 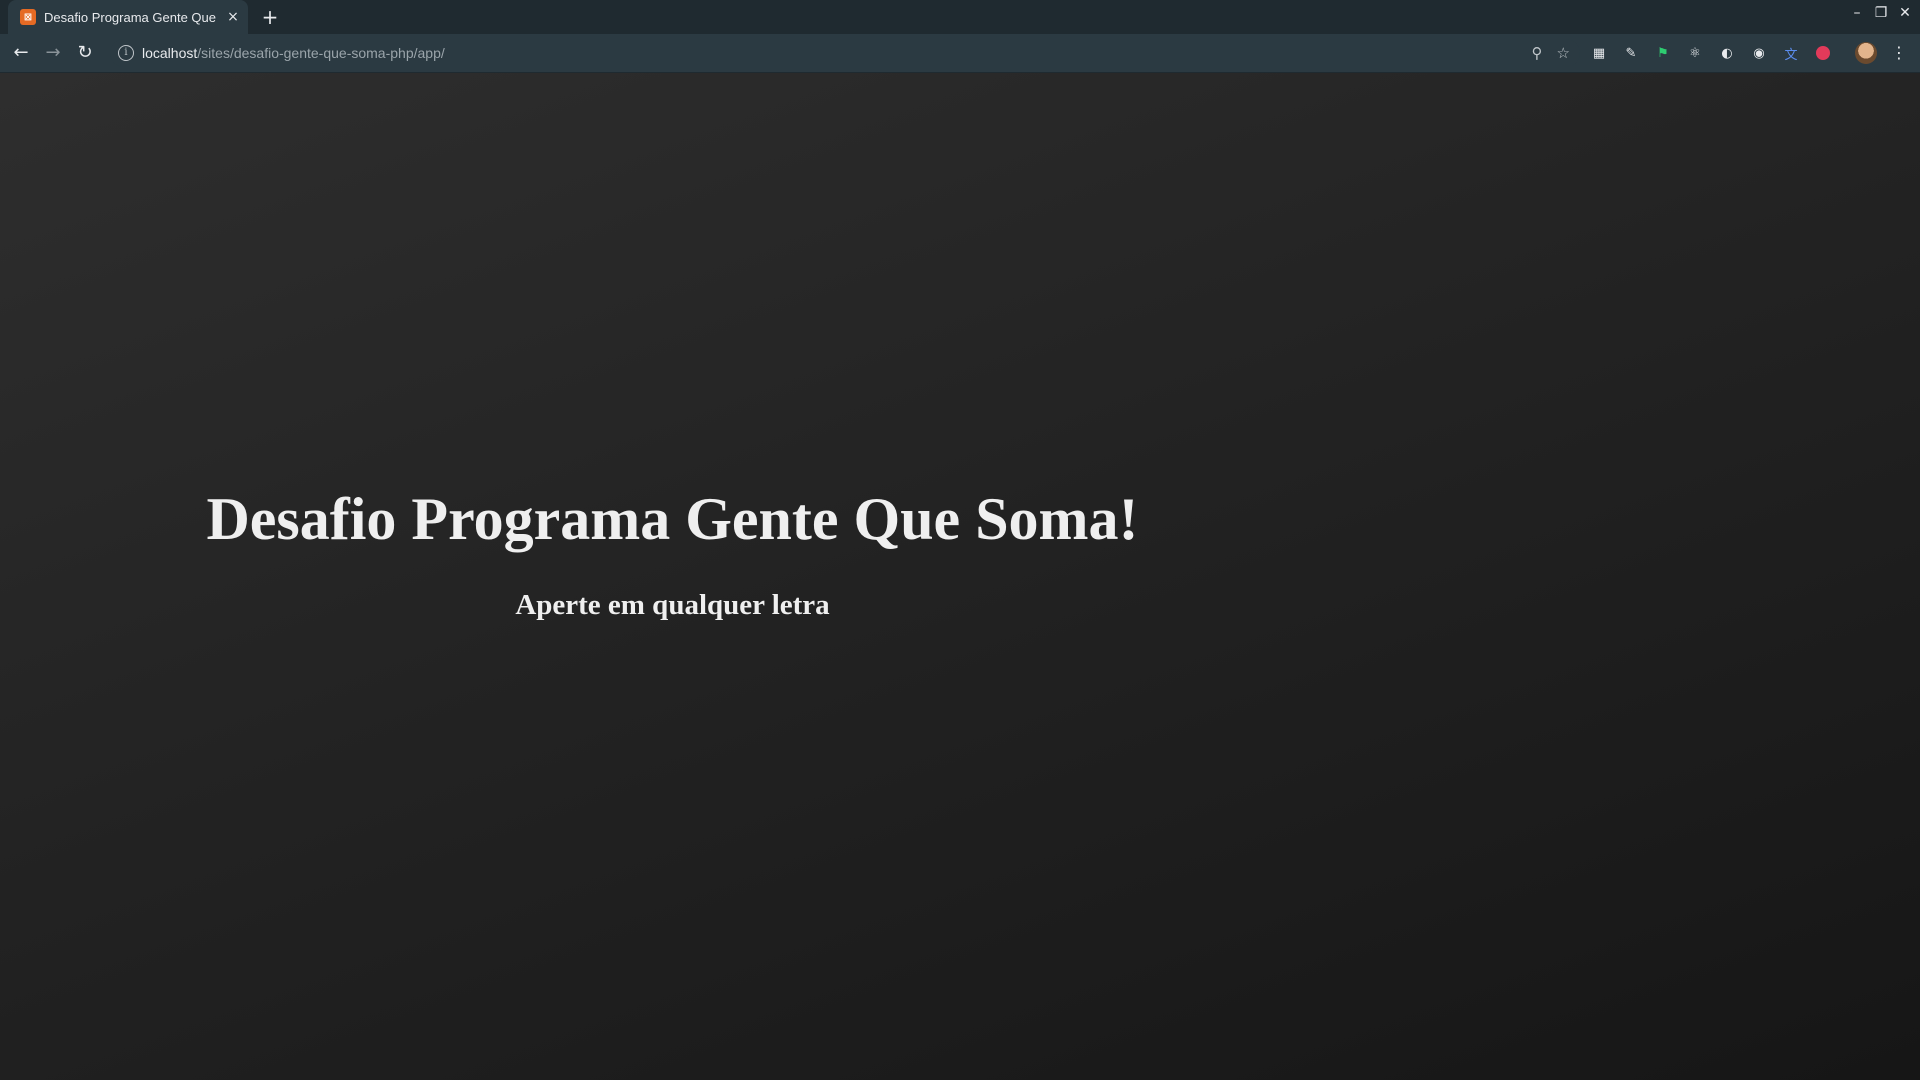 What do you see at coordinates (672, 519) in the screenshot?
I see `page-title: Desafio Programa Gente Que Soma!` at bounding box center [672, 519].